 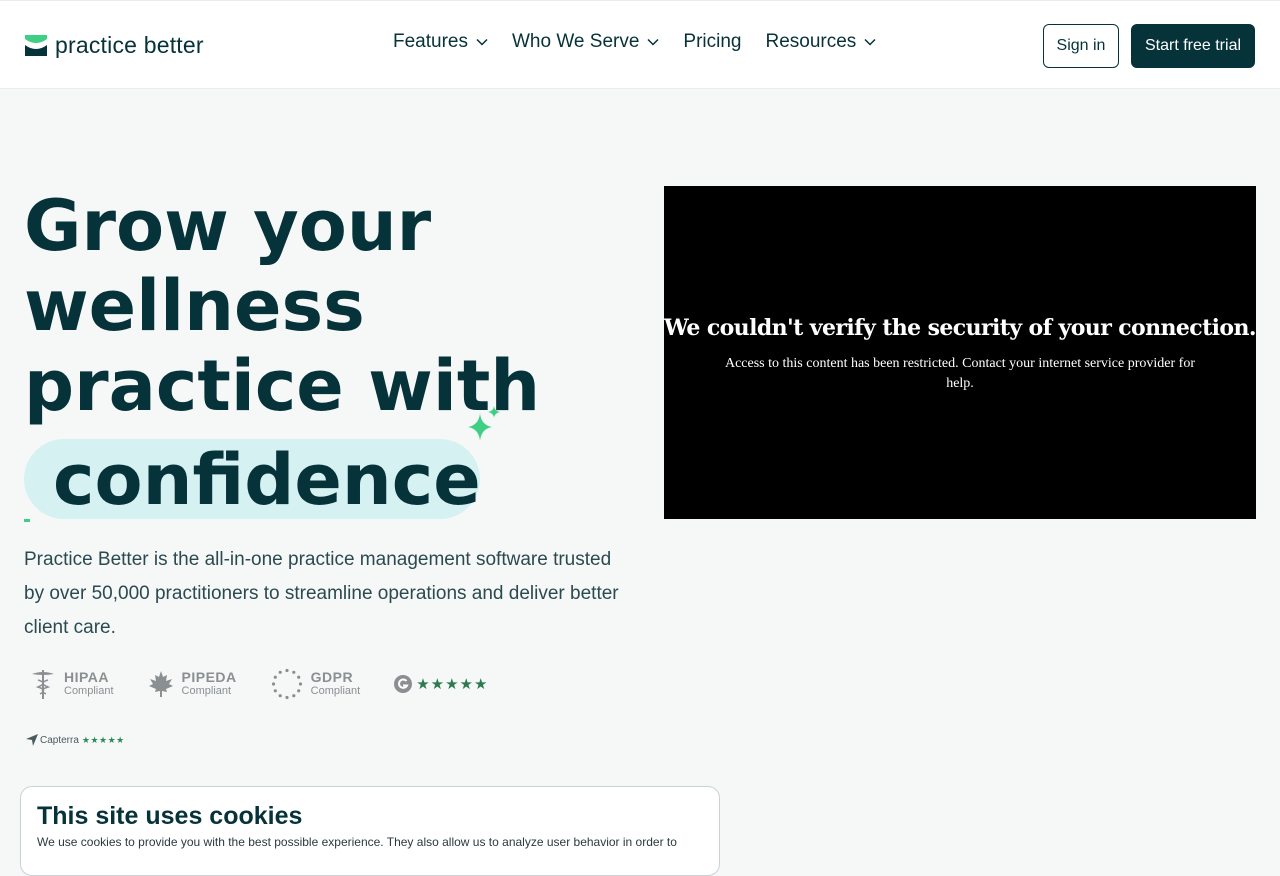 I want to click on hero-title-line: Grow your, so click(x=228, y=226).